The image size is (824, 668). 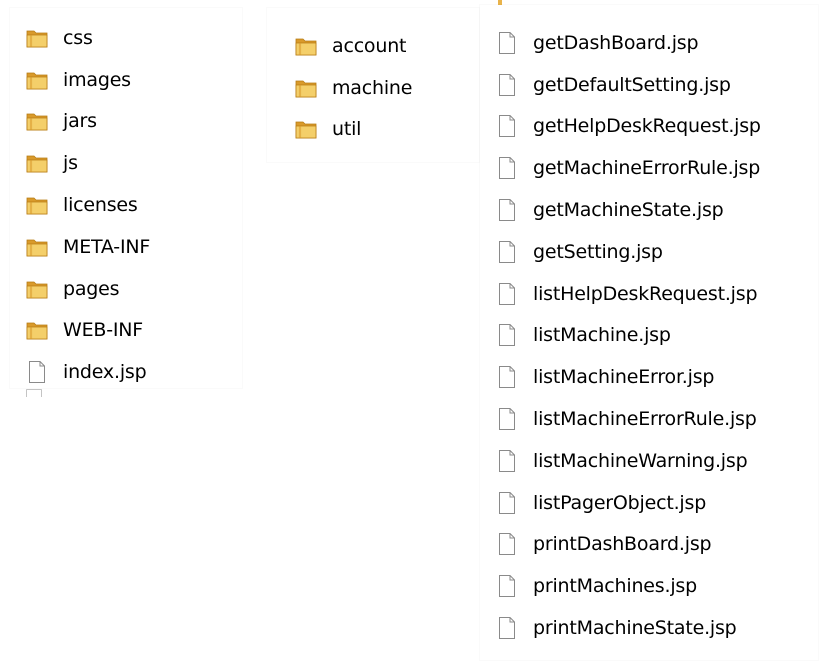 What do you see at coordinates (78, 37) in the screenshot?
I see `item-label: css` at bounding box center [78, 37].